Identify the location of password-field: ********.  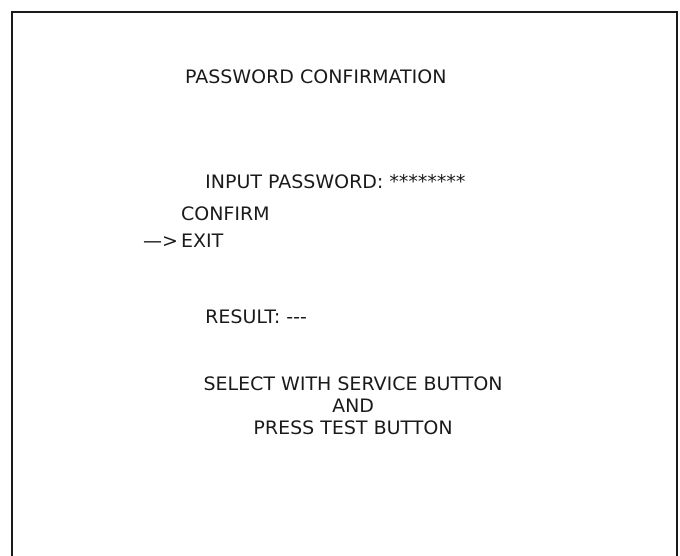
(427, 182).